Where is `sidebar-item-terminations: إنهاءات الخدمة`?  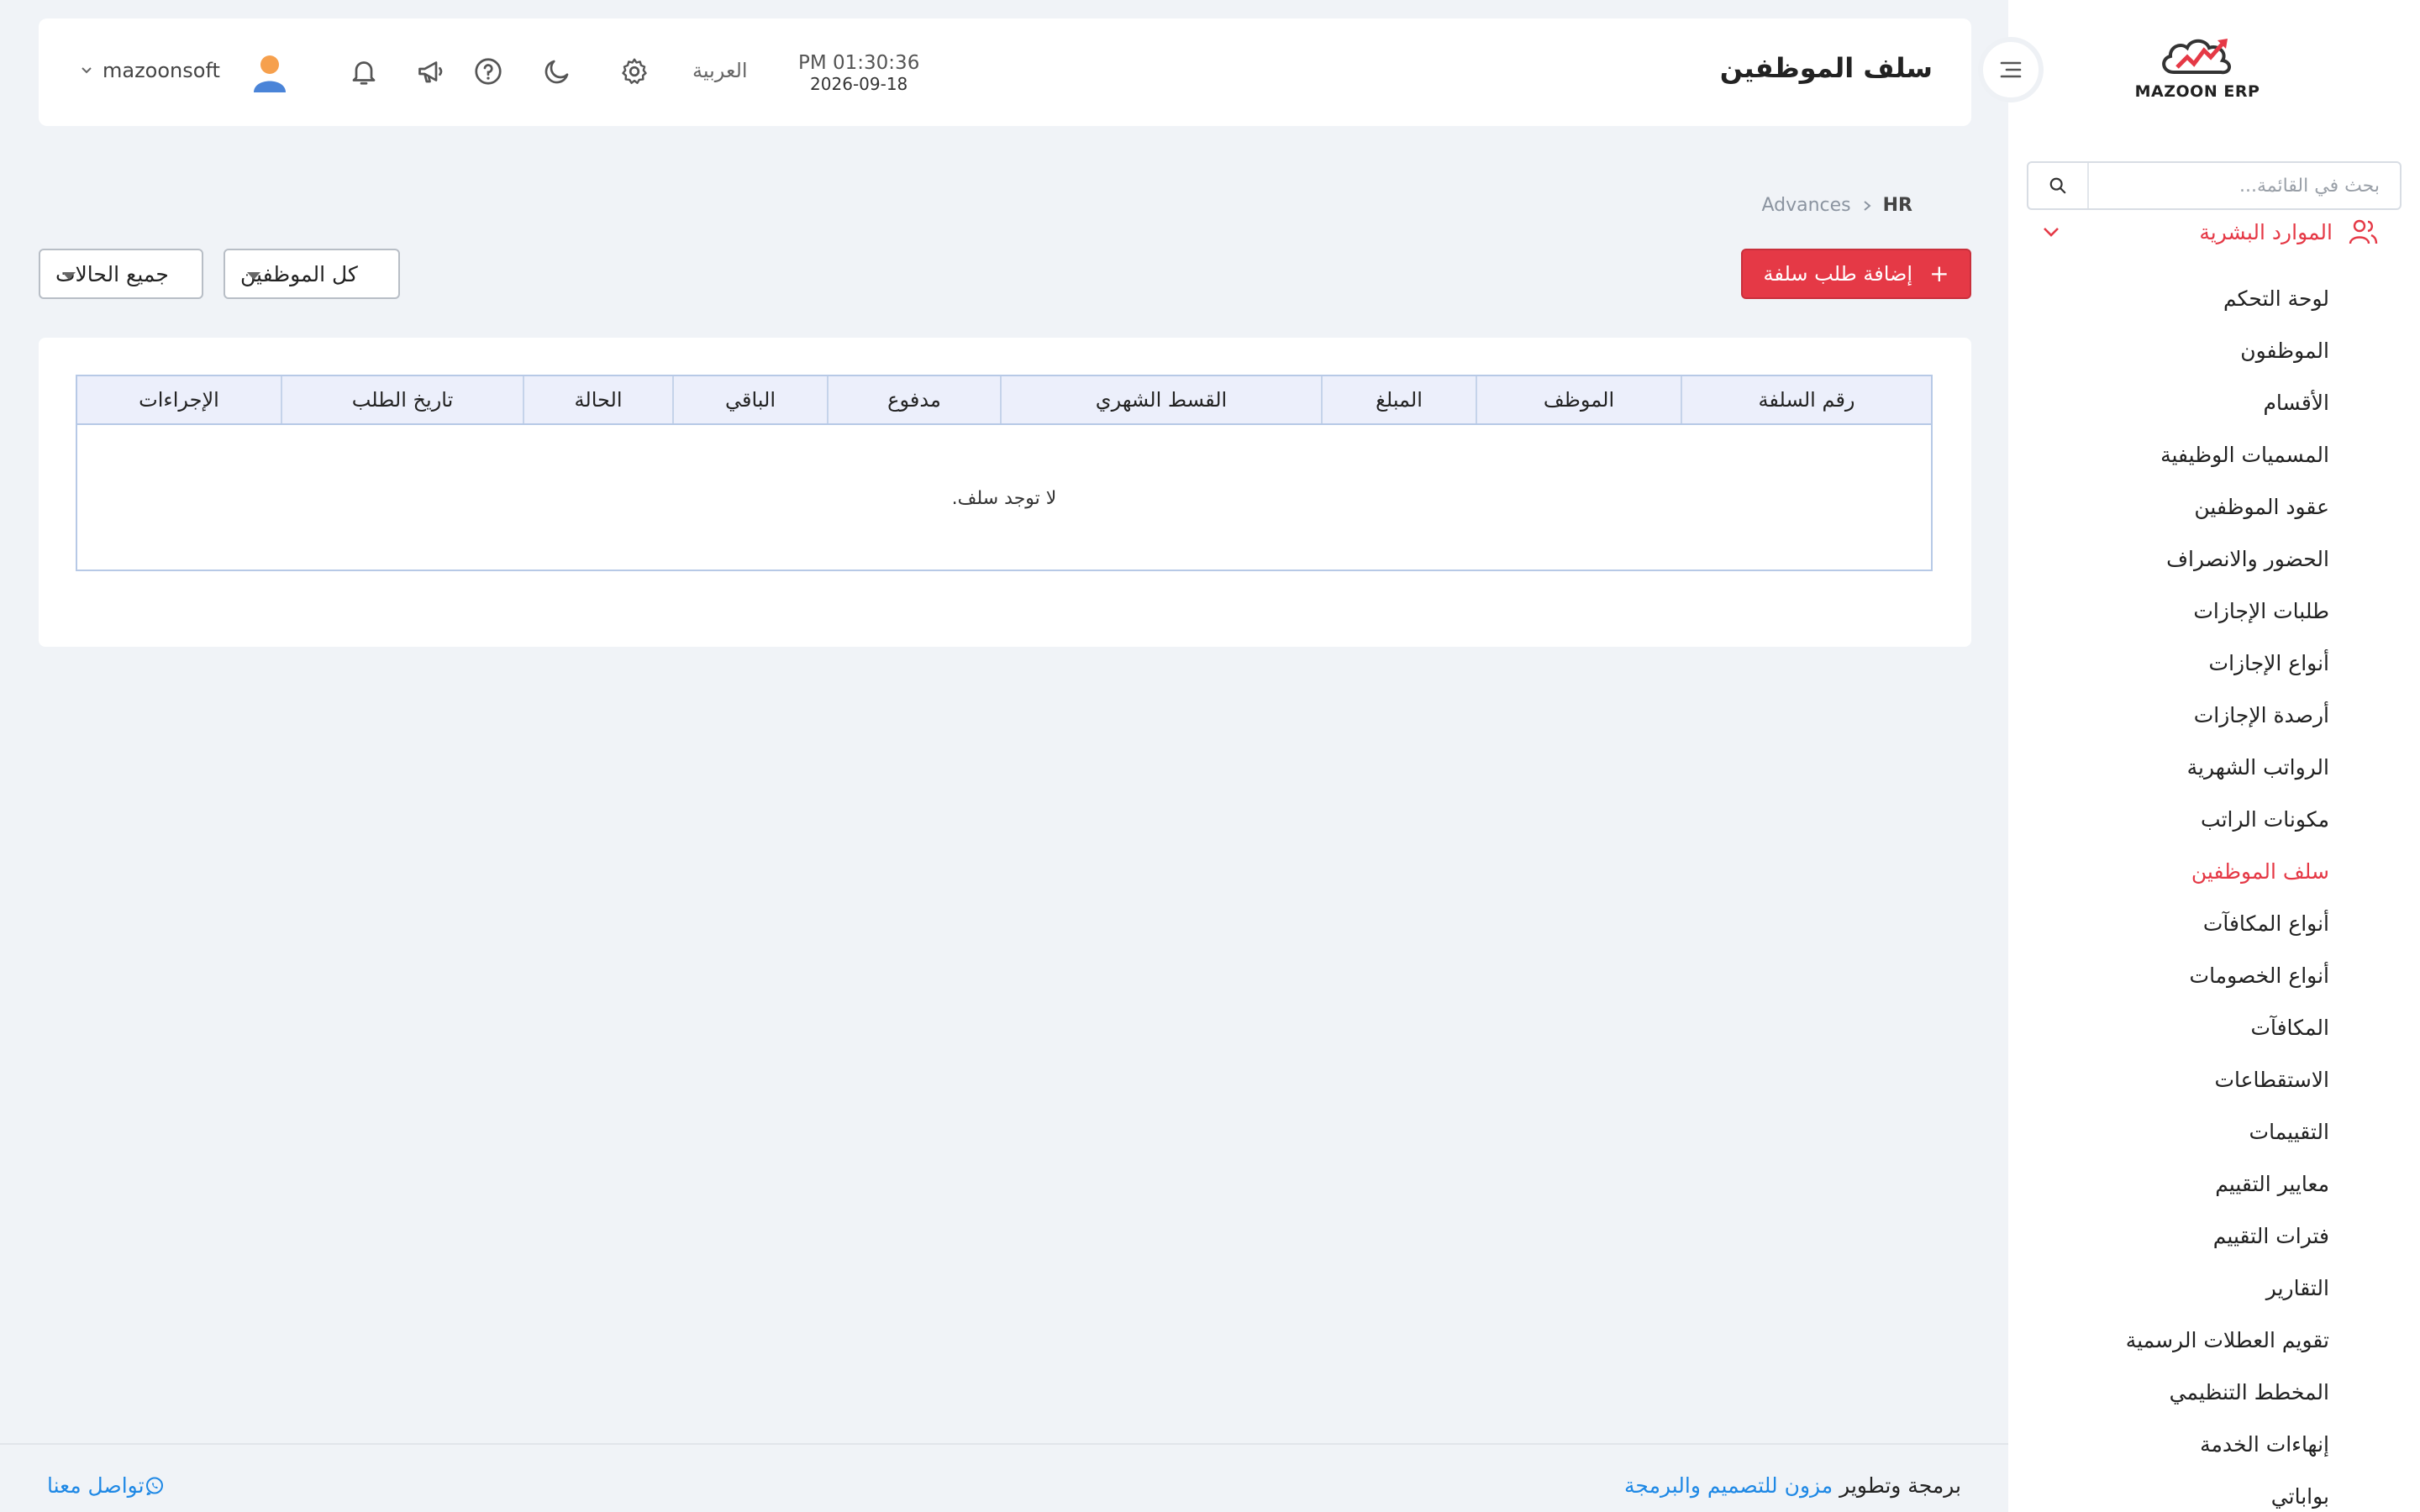 sidebar-item-terminations: إنهاءات الخدمة is located at coordinates (2186, 1444).